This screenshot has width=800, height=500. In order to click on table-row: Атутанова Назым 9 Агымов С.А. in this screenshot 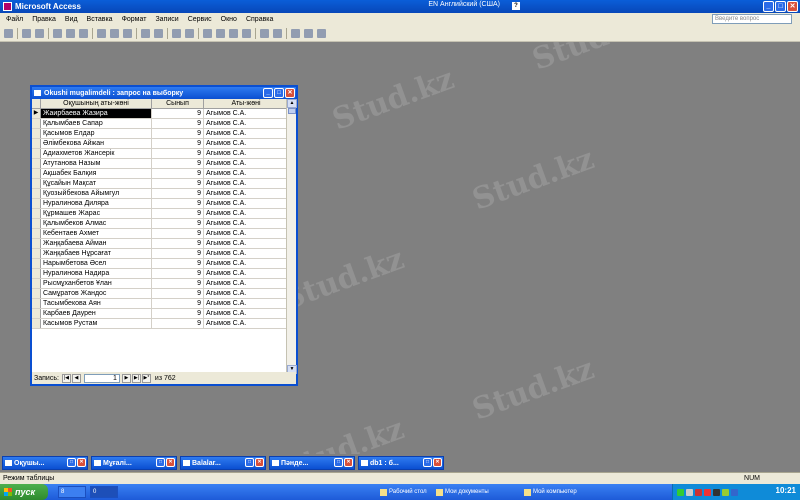, I will do `click(160, 164)`.